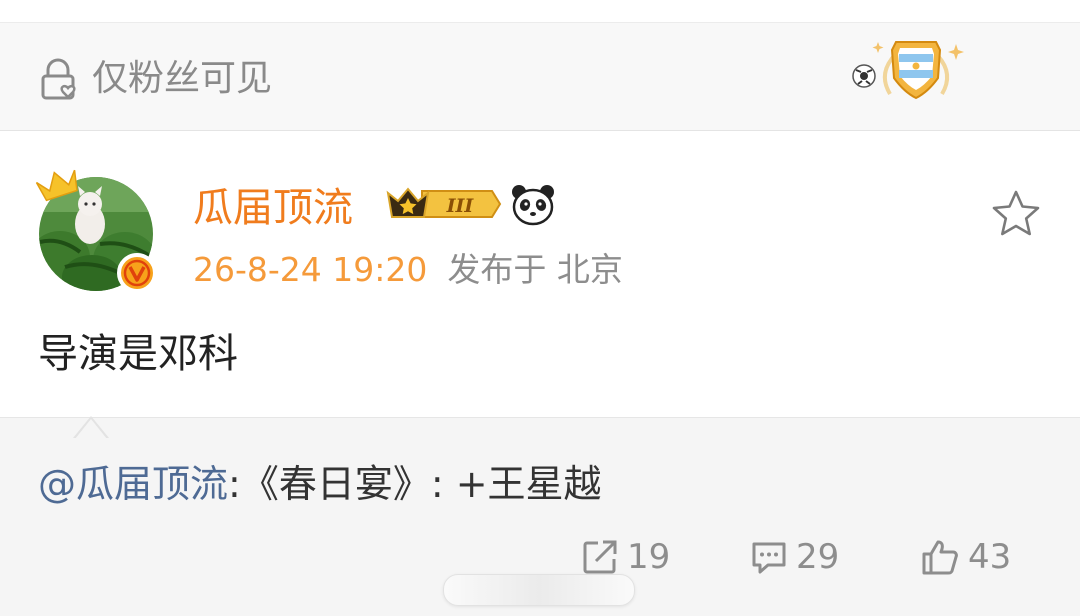 The width and height of the screenshot is (1080, 616). Describe the element at coordinates (908, 70) in the screenshot. I see `argentina-fan-medal-icon` at that location.